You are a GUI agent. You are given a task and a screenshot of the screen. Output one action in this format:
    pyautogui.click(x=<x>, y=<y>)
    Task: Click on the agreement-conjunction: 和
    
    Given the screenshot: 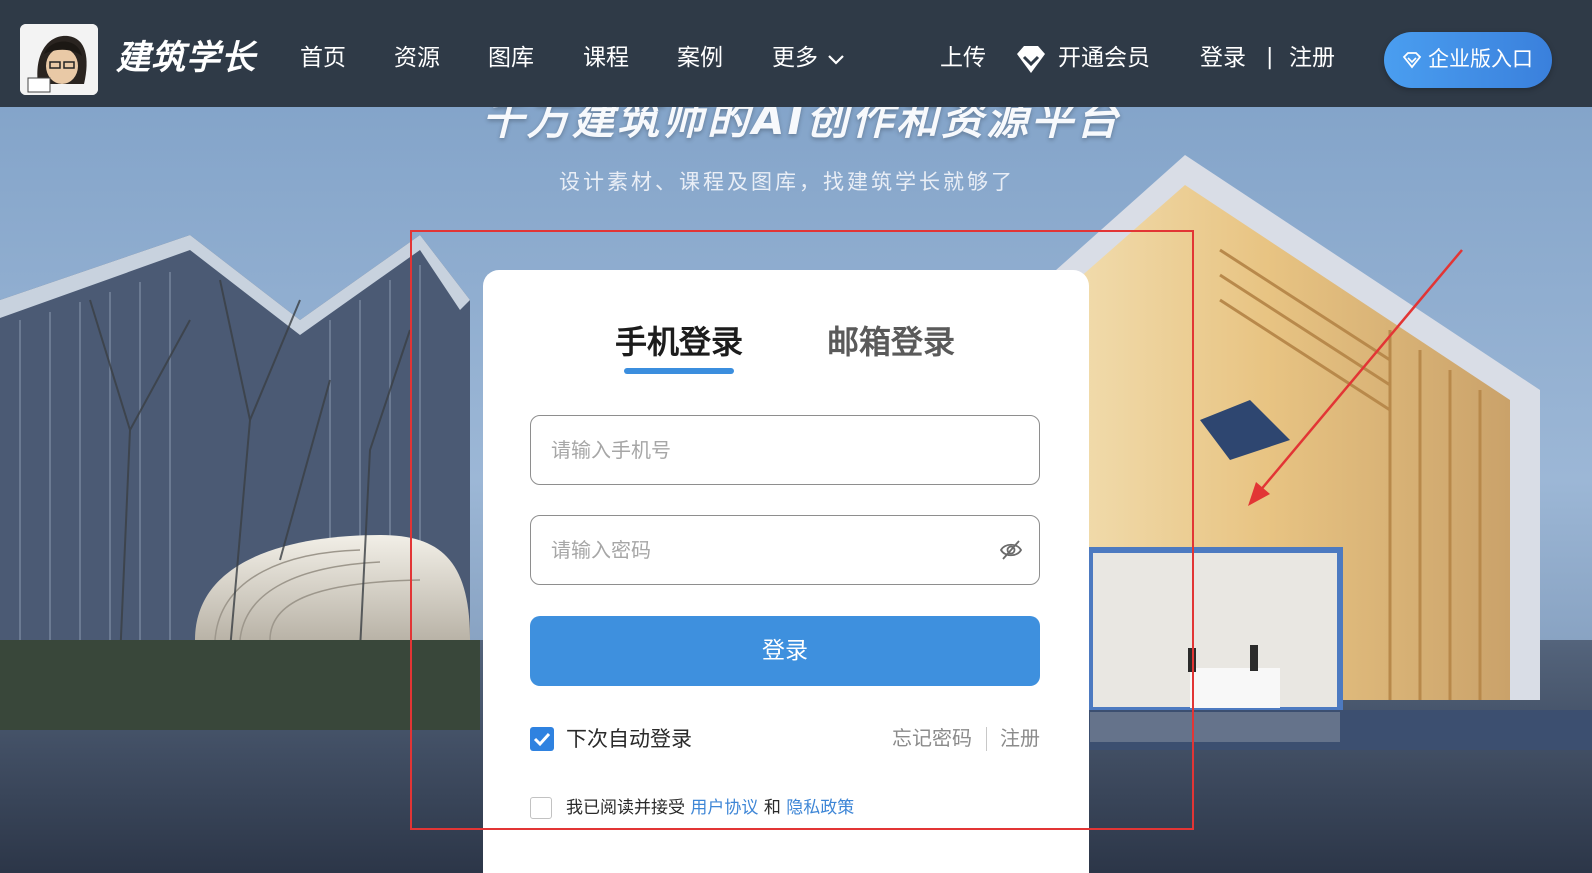 What is the action you would take?
    pyautogui.click(x=772, y=808)
    